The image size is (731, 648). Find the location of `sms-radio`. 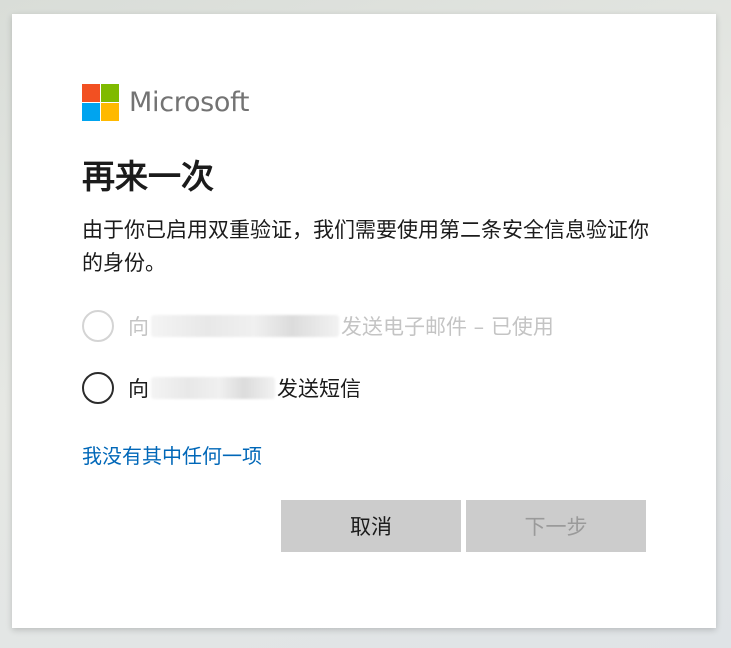

sms-radio is located at coordinates (98, 388).